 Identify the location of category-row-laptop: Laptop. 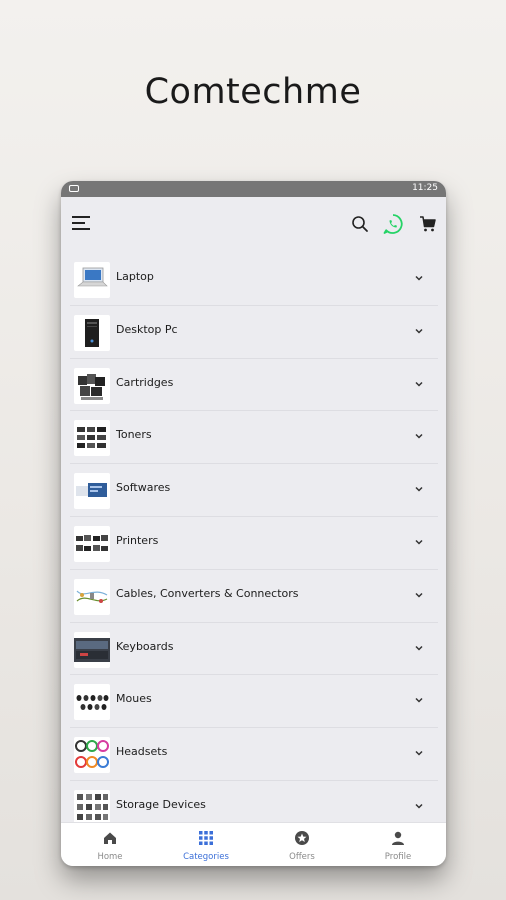
(254, 279).